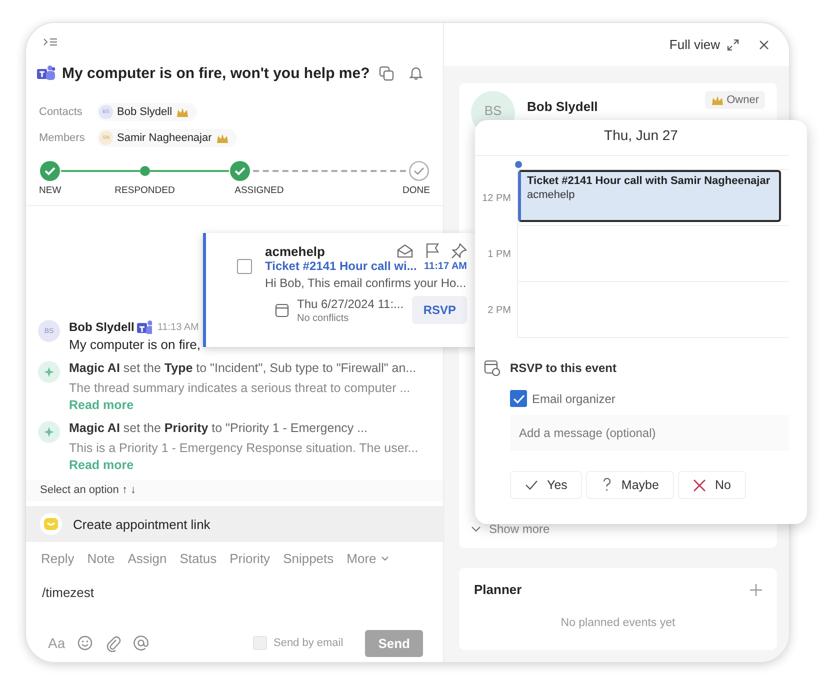 This screenshot has height=689, width=831. What do you see at coordinates (419, 171) in the screenshot?
I see `step-pending-icon` at bounding box center [419, 171].